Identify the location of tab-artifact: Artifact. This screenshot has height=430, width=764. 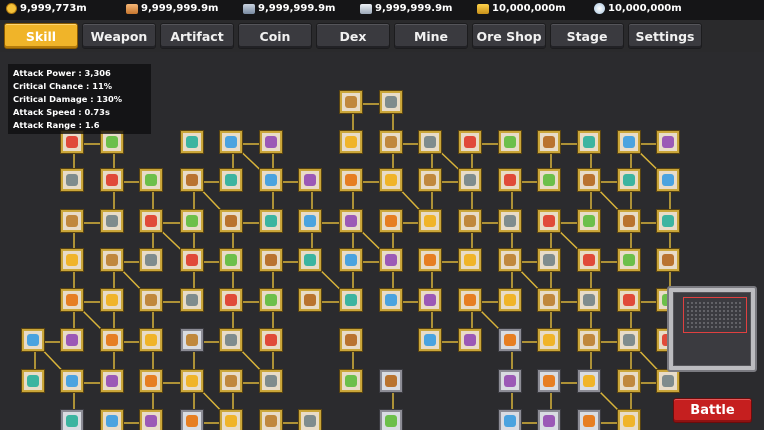
(197, 36).